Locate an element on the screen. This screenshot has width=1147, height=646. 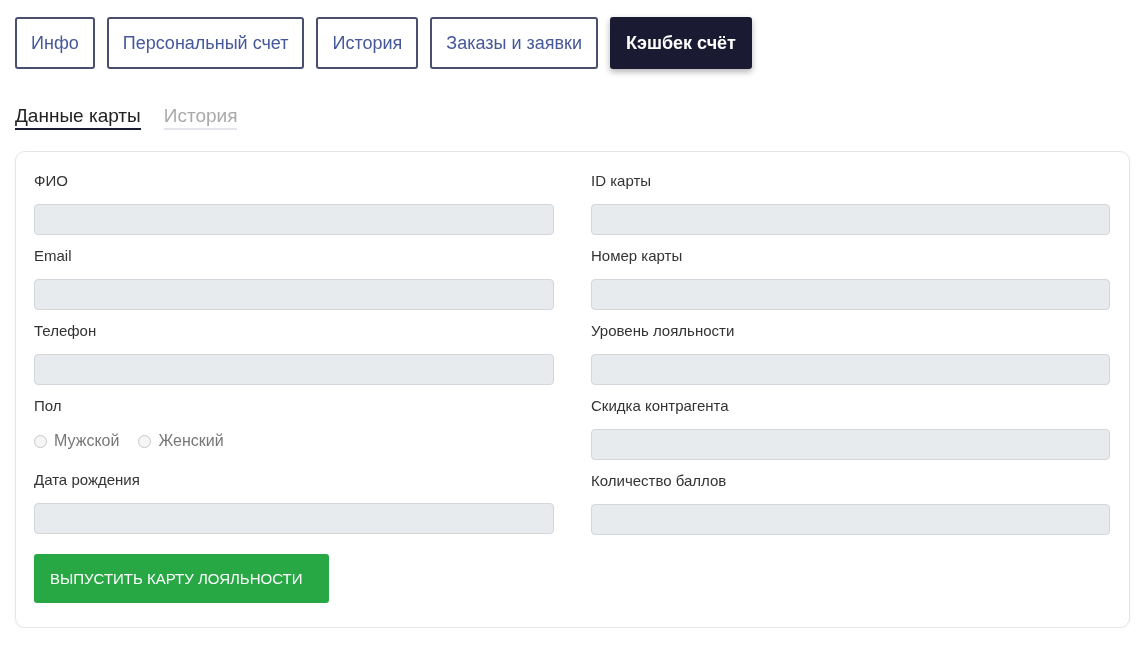
field-label: Номер карты is located at coordinates (637, 256).